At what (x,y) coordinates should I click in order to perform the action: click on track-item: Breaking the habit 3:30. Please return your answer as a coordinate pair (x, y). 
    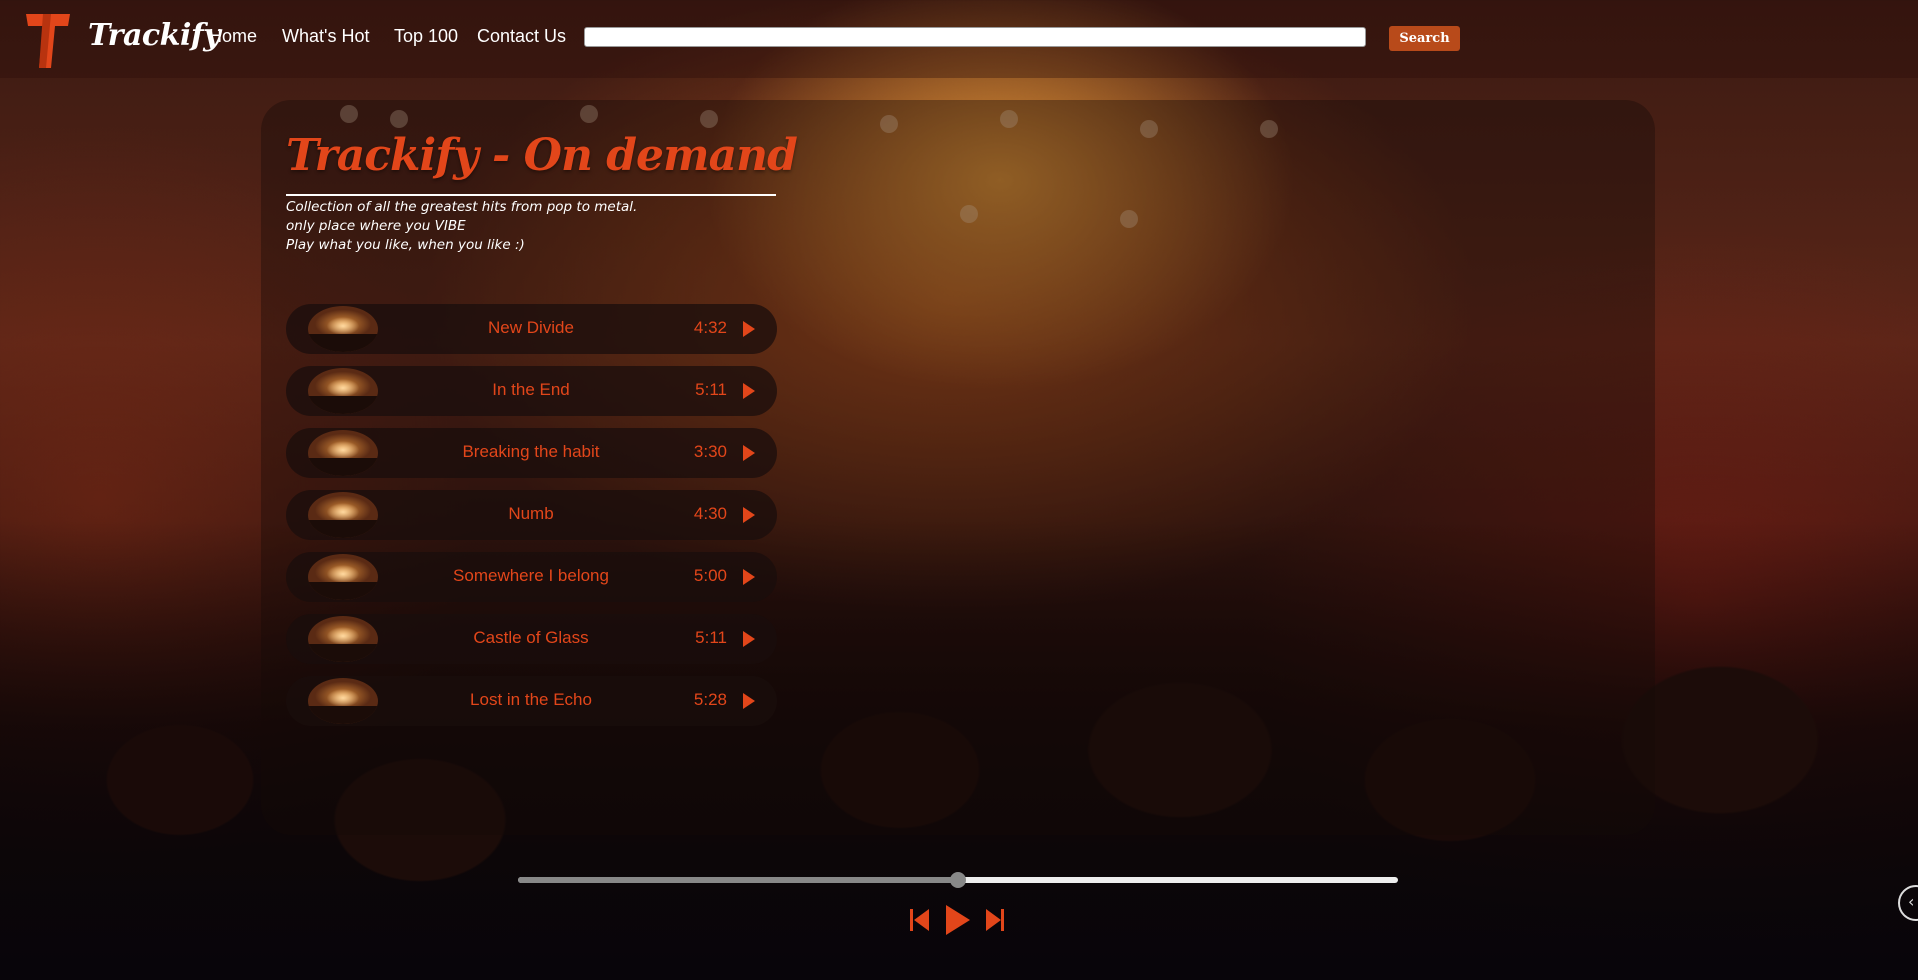
    Looking at the image, I should click on (531, 453).